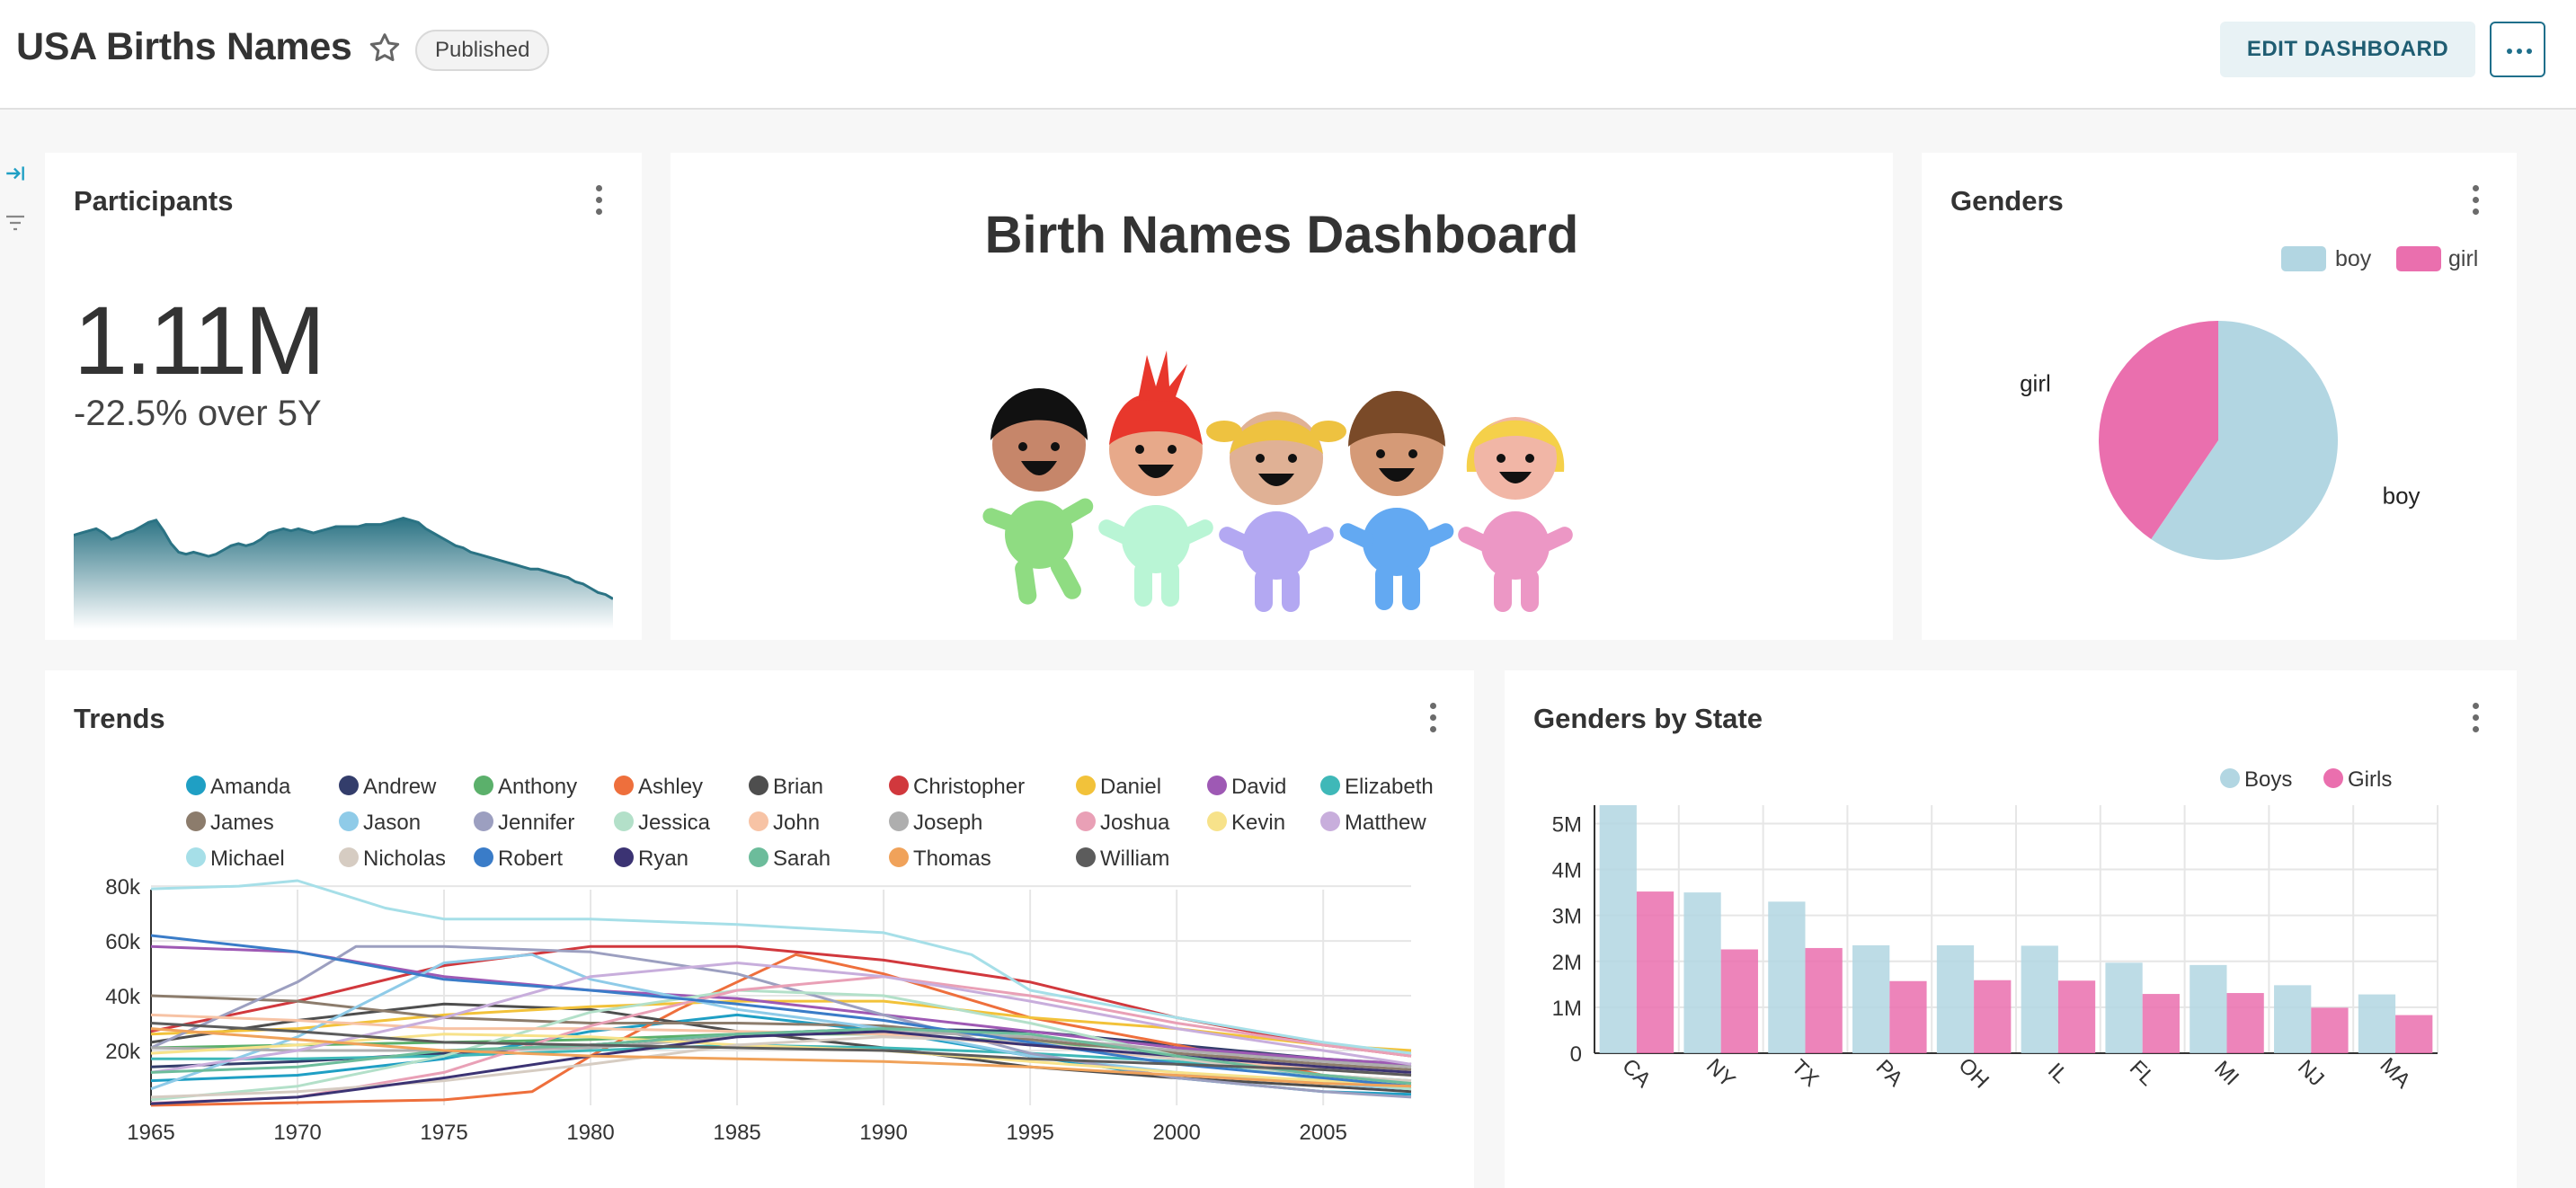  Describe the element at coordinates (16, 223) in the screenshot. I see `filter-icon` at that location.